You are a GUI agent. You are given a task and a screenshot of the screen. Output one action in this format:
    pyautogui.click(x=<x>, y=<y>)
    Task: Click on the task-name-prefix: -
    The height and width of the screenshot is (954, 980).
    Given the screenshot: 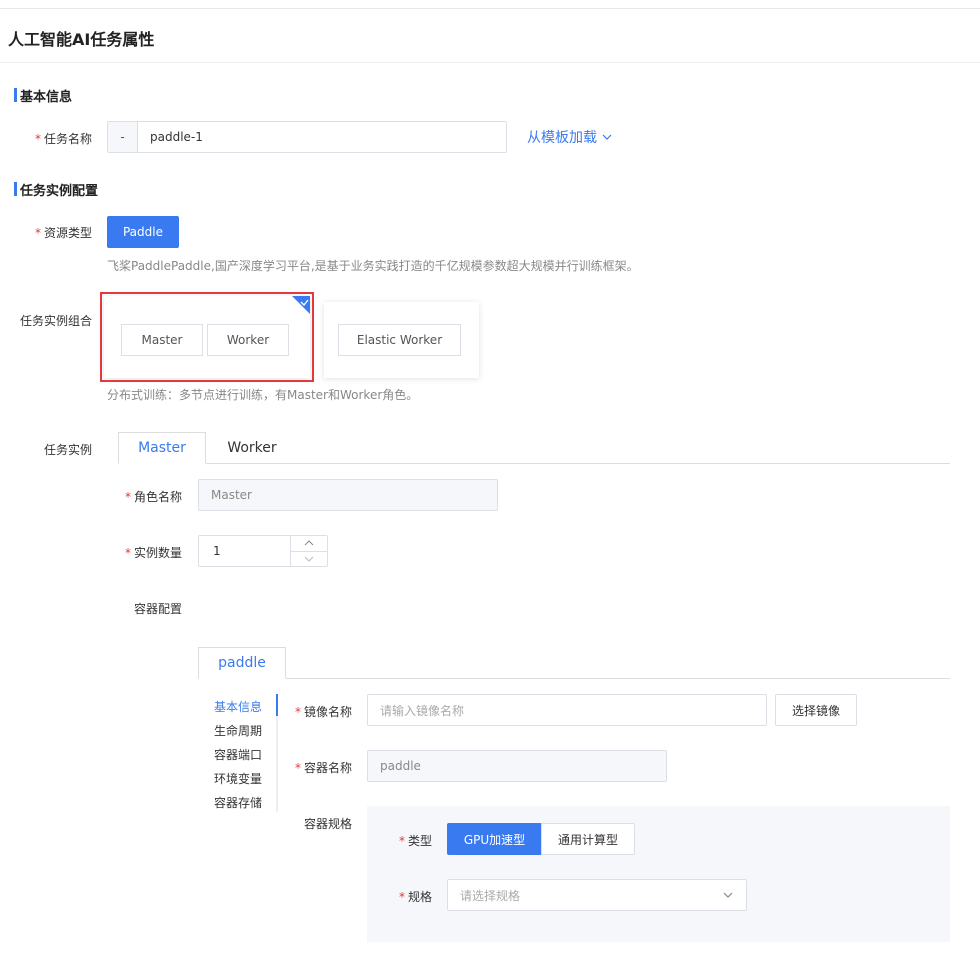 What is the action you would take?
    pyautogui.click(x=123, y=137)
    